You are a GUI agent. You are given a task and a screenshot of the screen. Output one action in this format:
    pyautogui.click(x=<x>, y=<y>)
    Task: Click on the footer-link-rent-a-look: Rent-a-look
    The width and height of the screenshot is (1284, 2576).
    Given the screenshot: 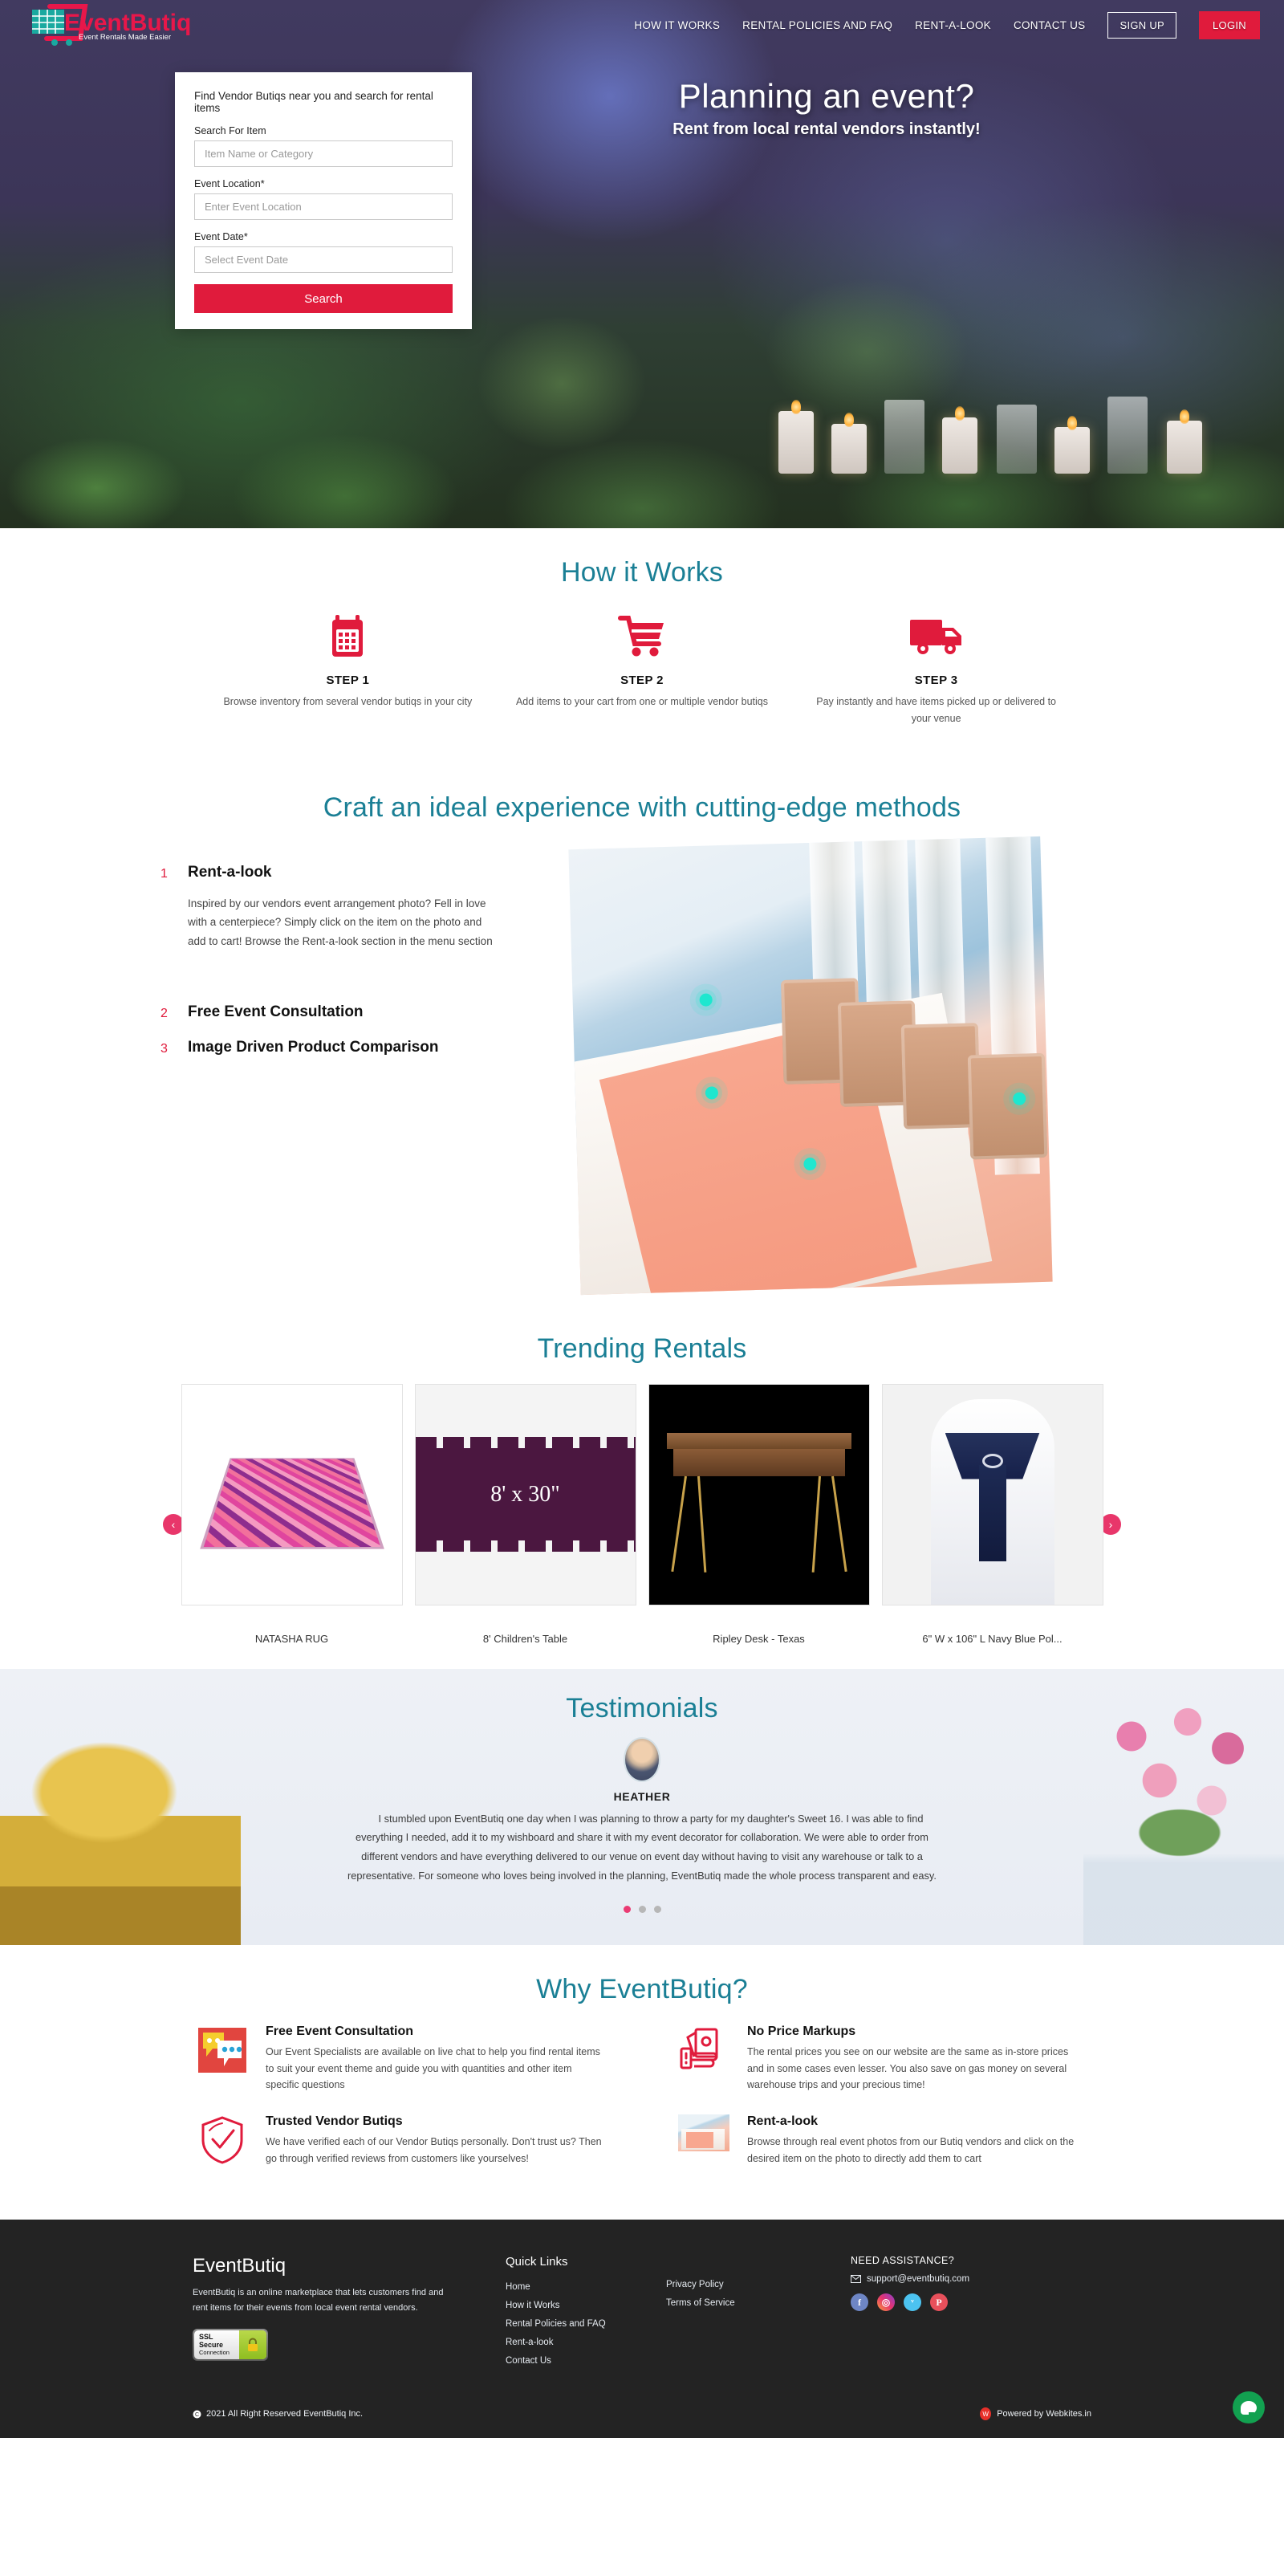 What is the action you would take?
    pyautogui.click(x=586, y=2343)
    